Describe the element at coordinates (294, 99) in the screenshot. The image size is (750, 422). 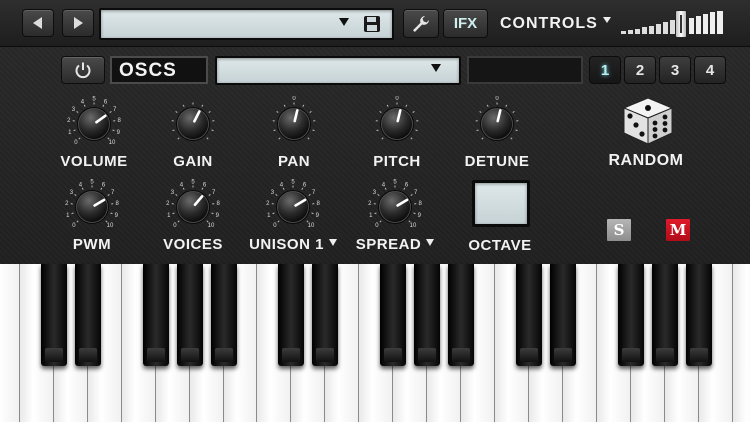
I see `knob-zero-mark: 0` at that location.